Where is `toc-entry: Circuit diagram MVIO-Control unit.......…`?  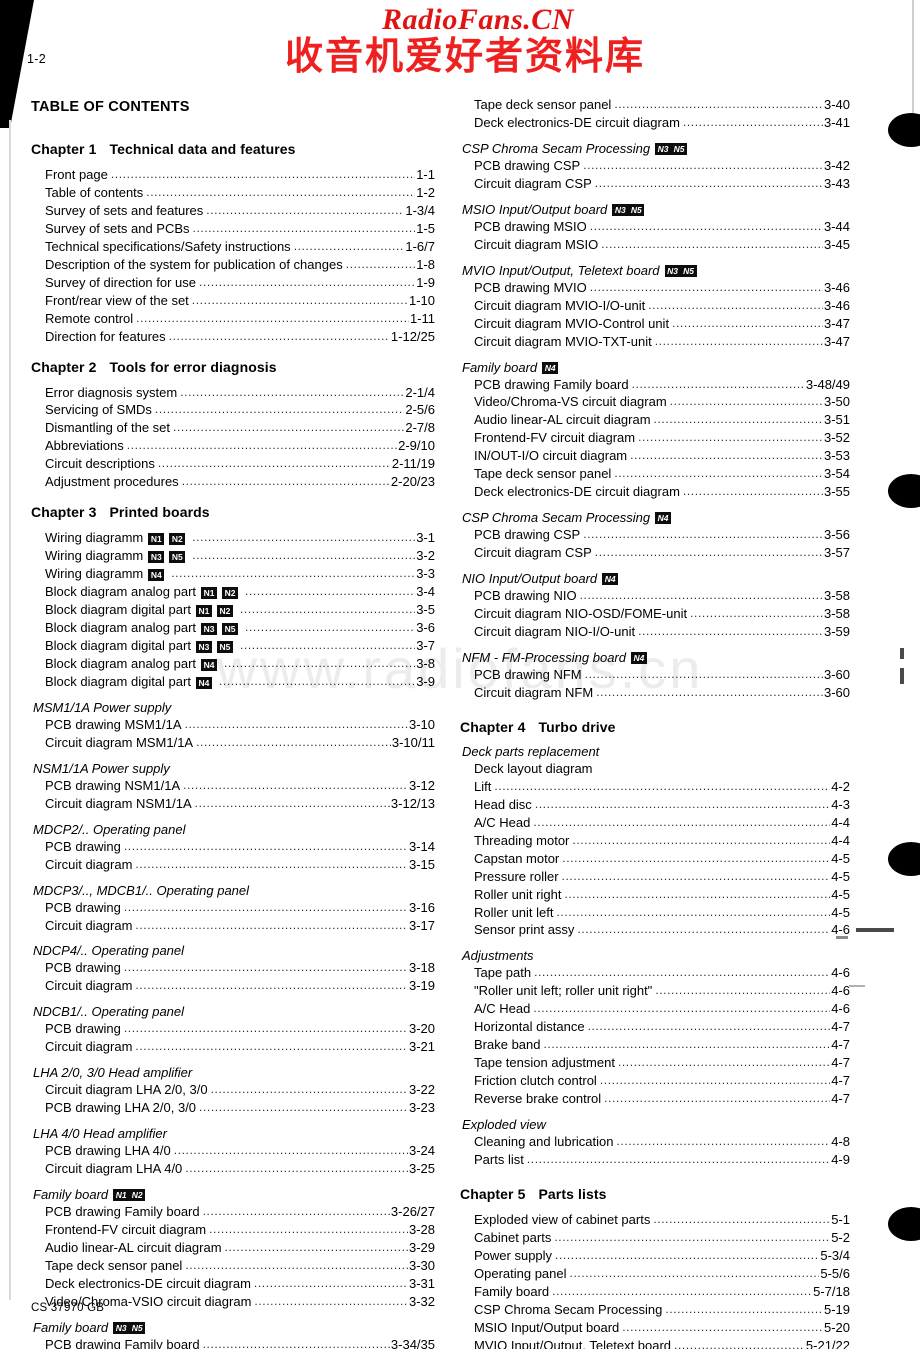
toc-entry: Circuit diagram MVIO-Control unit.......… is located at coordinates (662, 324).